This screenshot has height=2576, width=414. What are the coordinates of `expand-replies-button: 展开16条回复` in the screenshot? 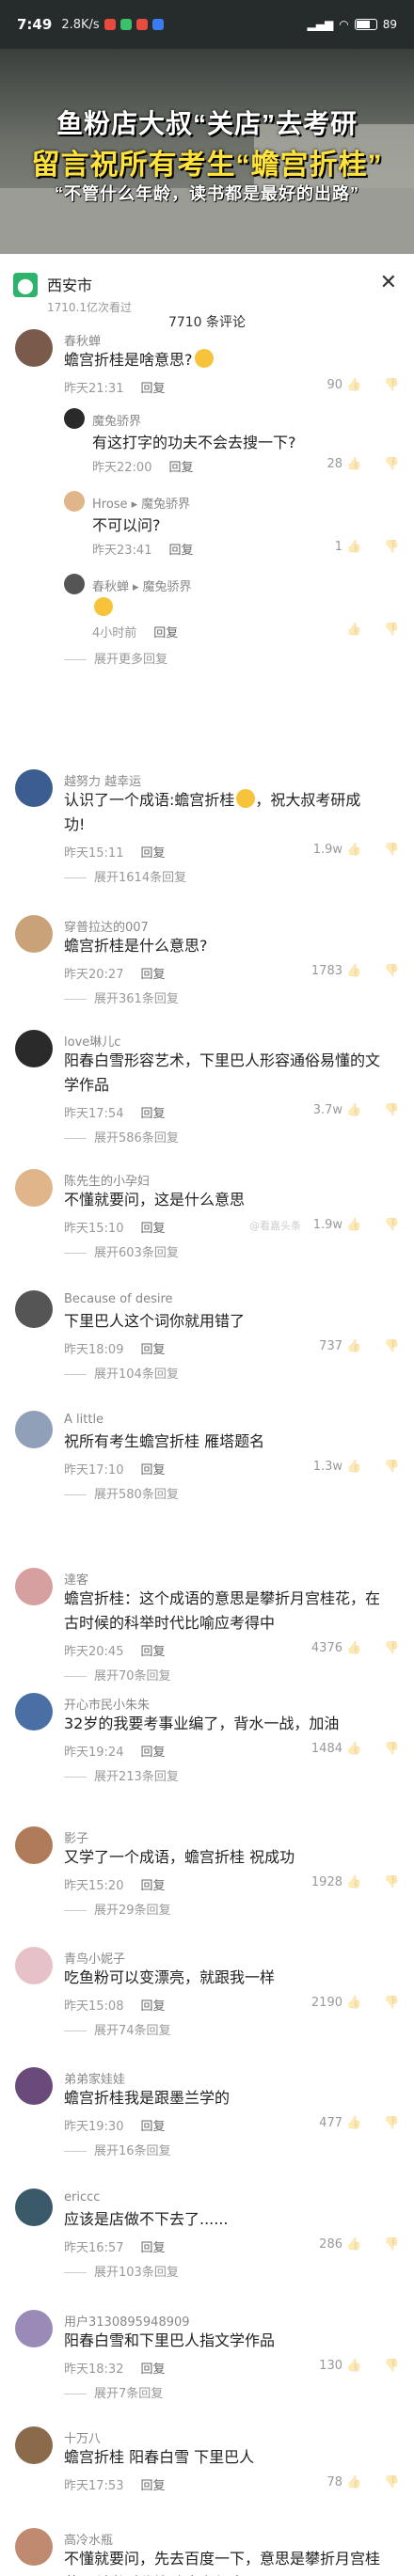 It's located at (117, 2149).